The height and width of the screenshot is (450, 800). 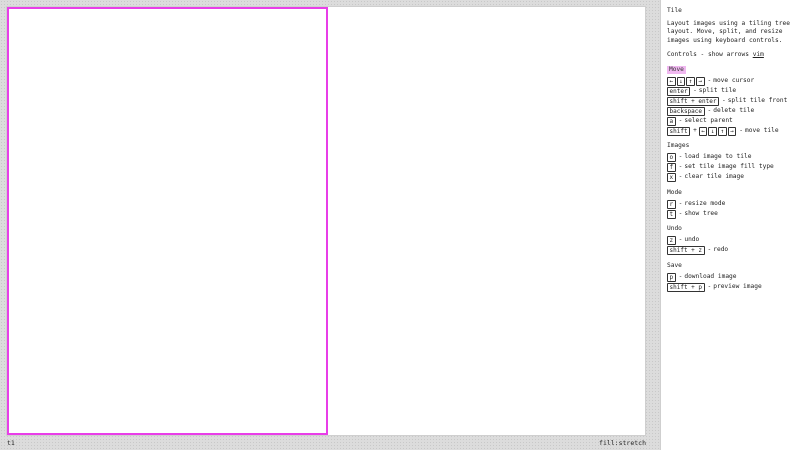 What do you see at coordinates (758, 54) in the screenshot?
I see `vim-toggle-link: vim` at bounding box center [758, 54].